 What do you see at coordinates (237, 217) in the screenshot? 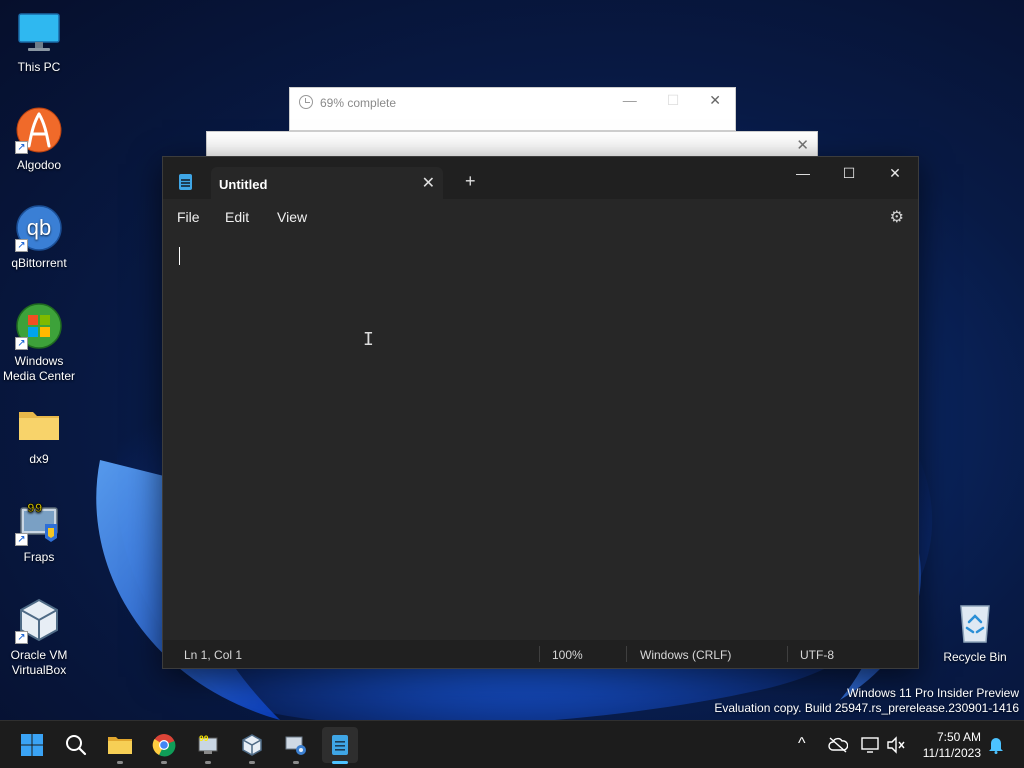
I see `menu-edit: Edit` at bounding box center [237, 217].